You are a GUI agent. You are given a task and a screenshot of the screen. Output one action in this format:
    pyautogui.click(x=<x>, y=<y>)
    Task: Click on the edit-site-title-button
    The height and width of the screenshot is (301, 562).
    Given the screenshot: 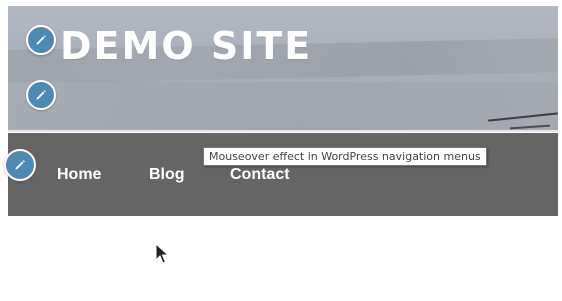 What is the action you would take?
    pyautogui.click(x=41, y=40)
    